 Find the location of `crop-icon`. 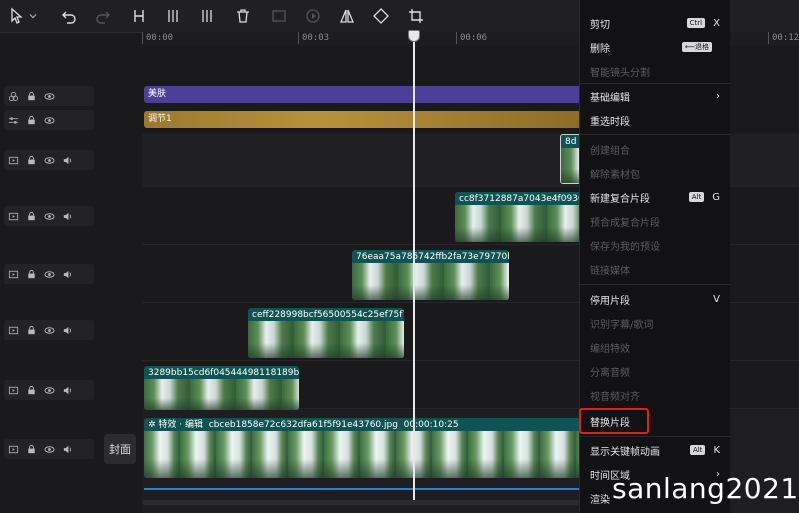

crop-icon is located at coordinates (416, 16).